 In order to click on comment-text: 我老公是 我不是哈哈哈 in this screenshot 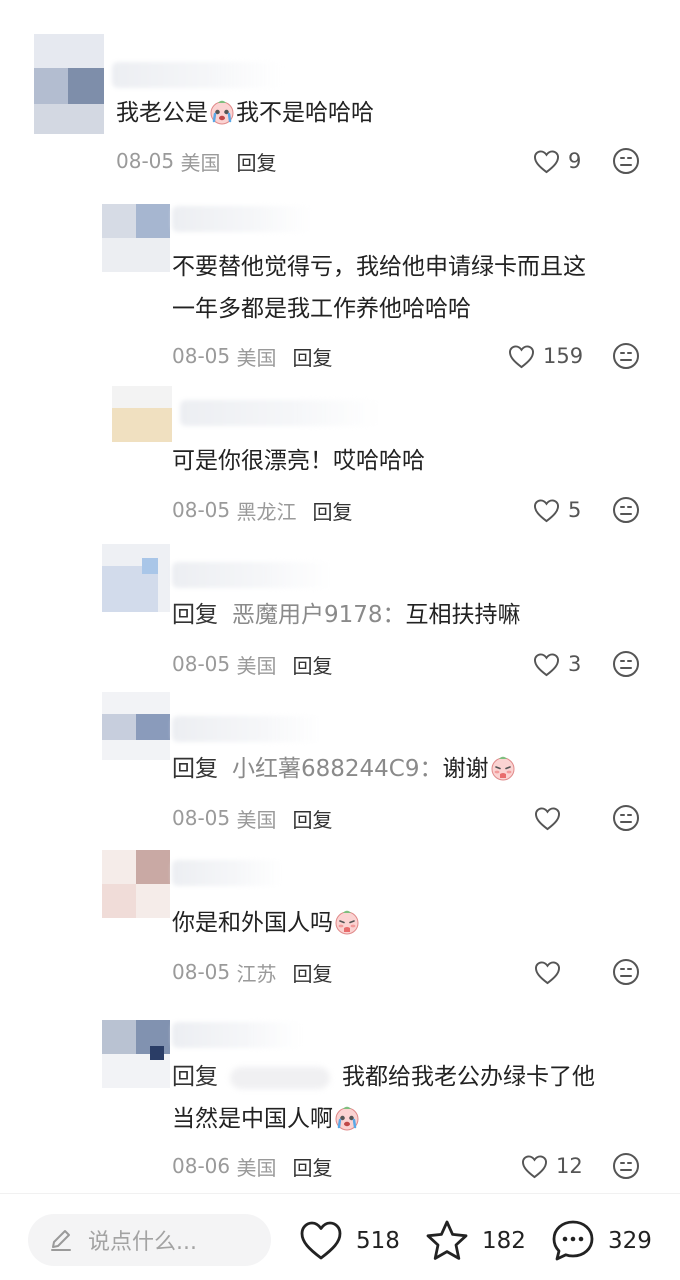, I will do `click(245, 113)`.